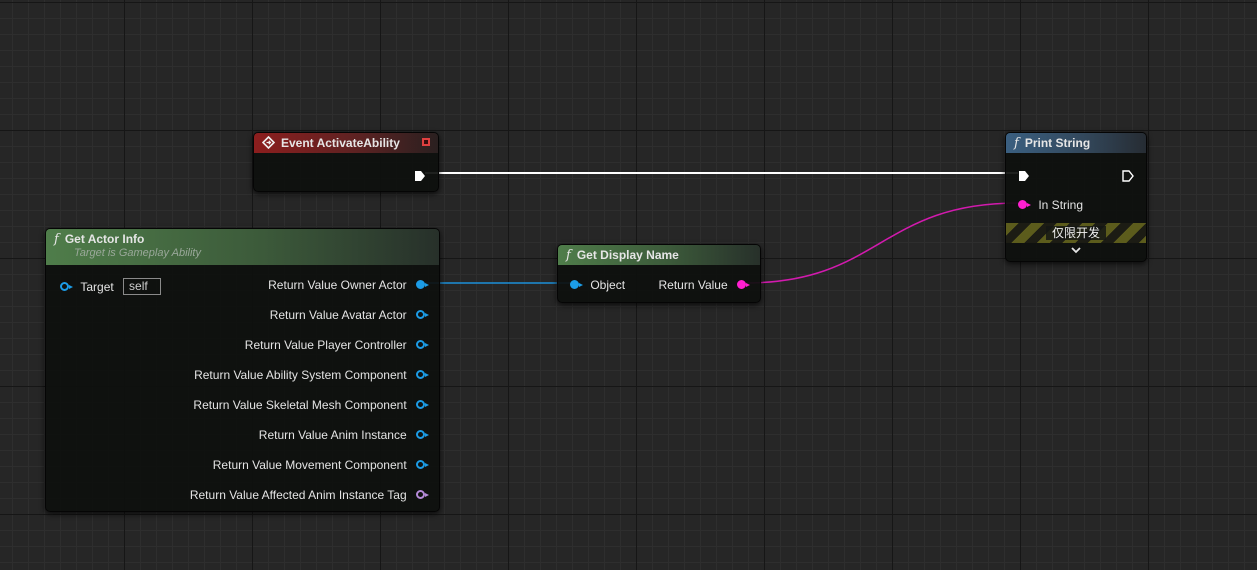 This screenshot has width=1257, height=570. What do you see at coordinates (309, 464) in the screenshot?
I see `output-label: Return Value Movement Component` at bounding box center [309, 464].